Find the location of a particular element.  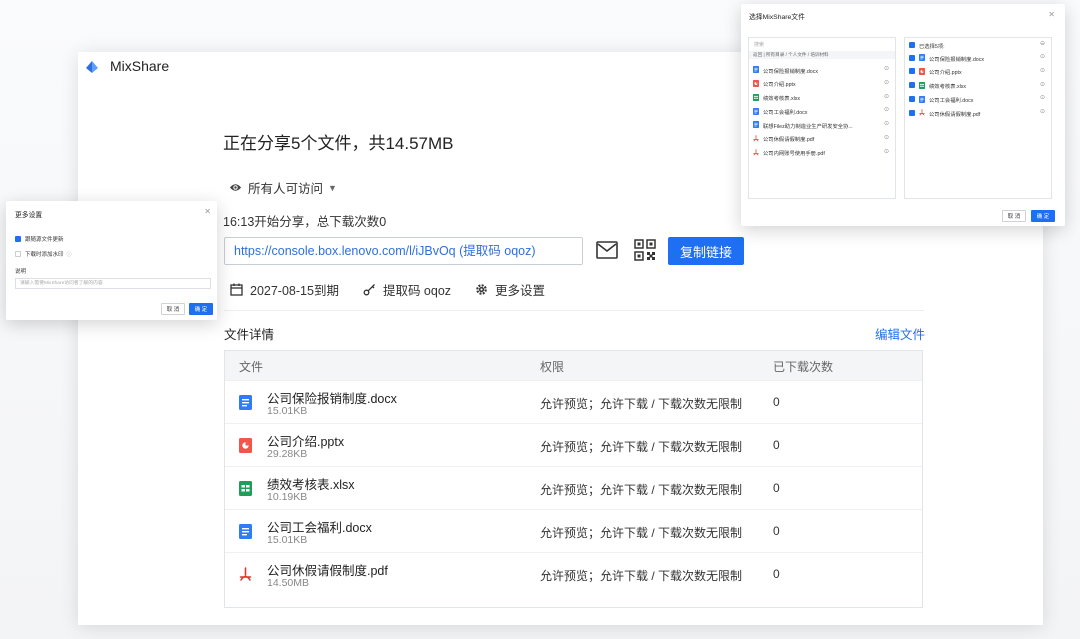

qrcode-icon is located at coordinates (645, 250).